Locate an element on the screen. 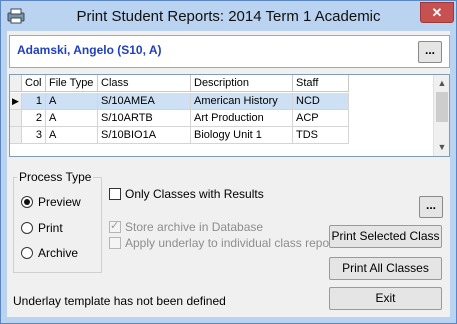  close-button: ✕ is located at coordinates (437, 12).